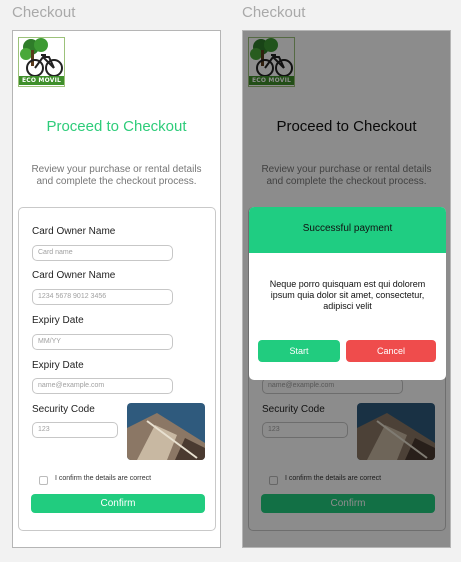 This screenshot has height=562, width=461. Describe the element at coordinates (299, 351) in the screenshot. I see `start-button: Start` at that location.